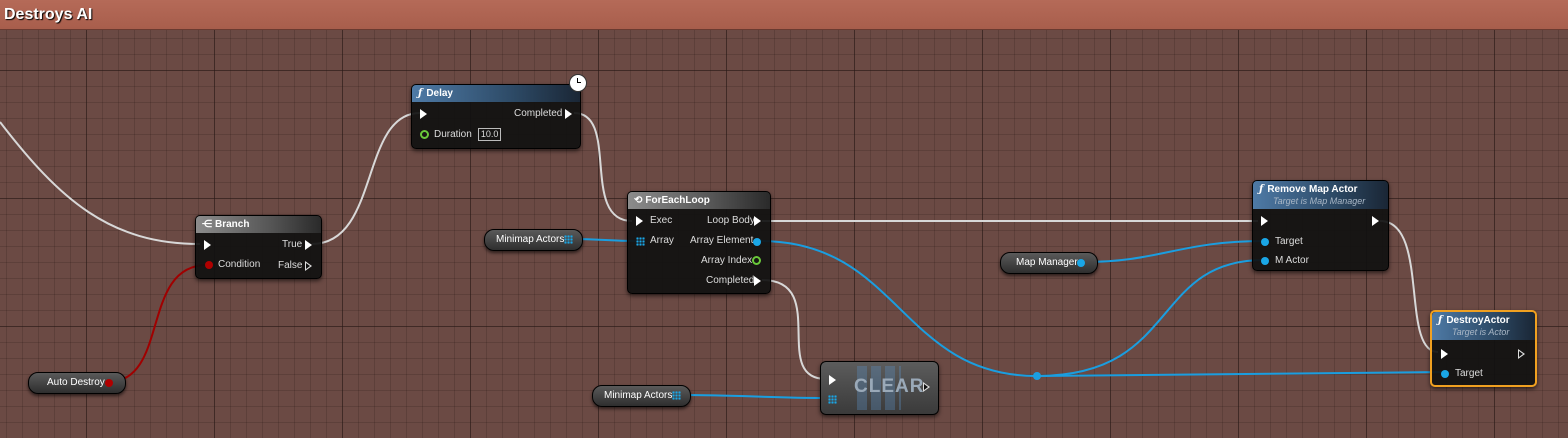 The image size is (1568, 438). What do you see at coordinates (757, 242) in the screenshot?
I see `foreach-element-pin` at bounding box center [757, 242].